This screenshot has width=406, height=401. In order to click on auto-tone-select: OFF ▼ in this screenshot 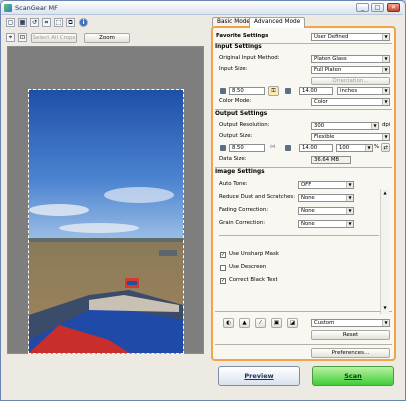, I will do `click(326, 185)`.